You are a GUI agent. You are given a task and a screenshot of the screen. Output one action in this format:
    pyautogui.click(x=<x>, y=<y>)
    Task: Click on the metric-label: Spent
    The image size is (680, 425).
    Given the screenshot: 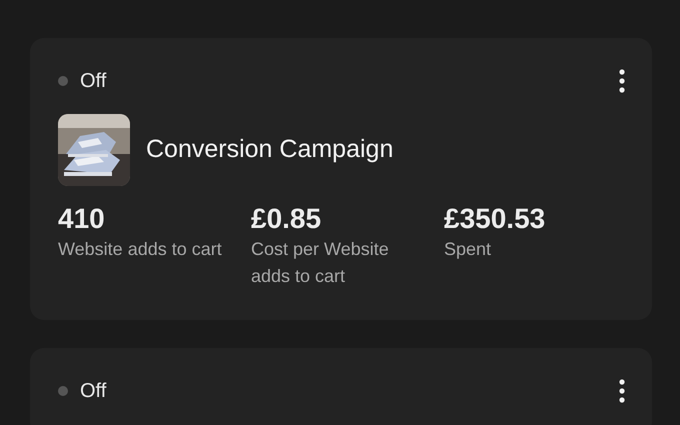 What is the action you would take?
    pyautogui.click(x=468, y=249)
    